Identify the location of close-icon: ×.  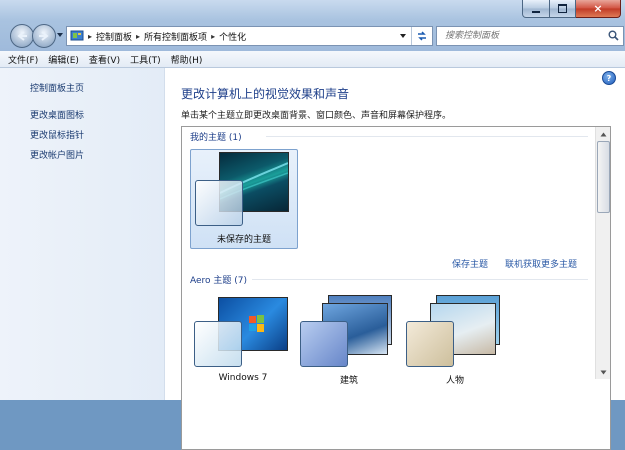
(598, 8).